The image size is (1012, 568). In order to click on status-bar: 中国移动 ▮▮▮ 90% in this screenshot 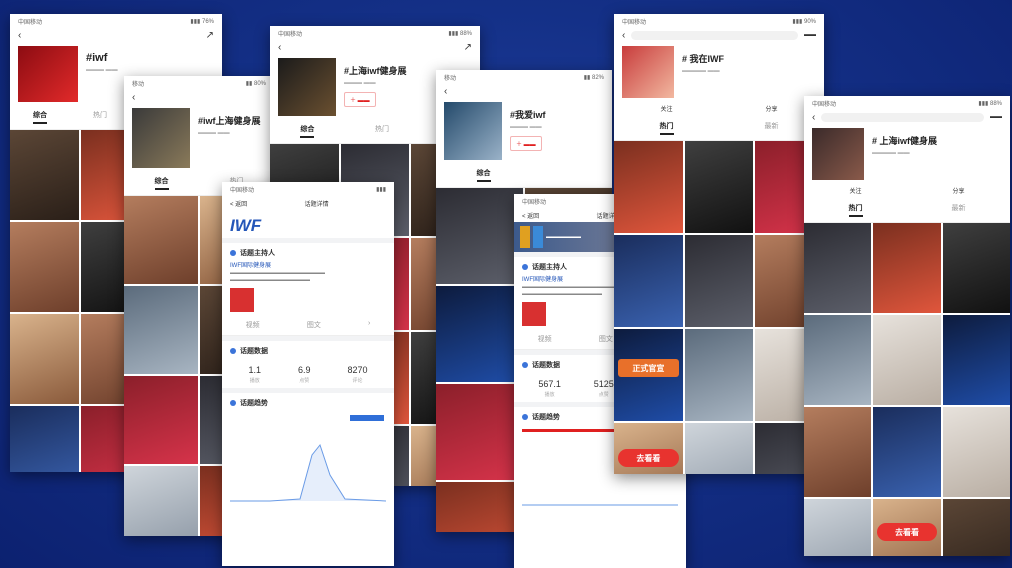, I will do `click(719, 21)`.